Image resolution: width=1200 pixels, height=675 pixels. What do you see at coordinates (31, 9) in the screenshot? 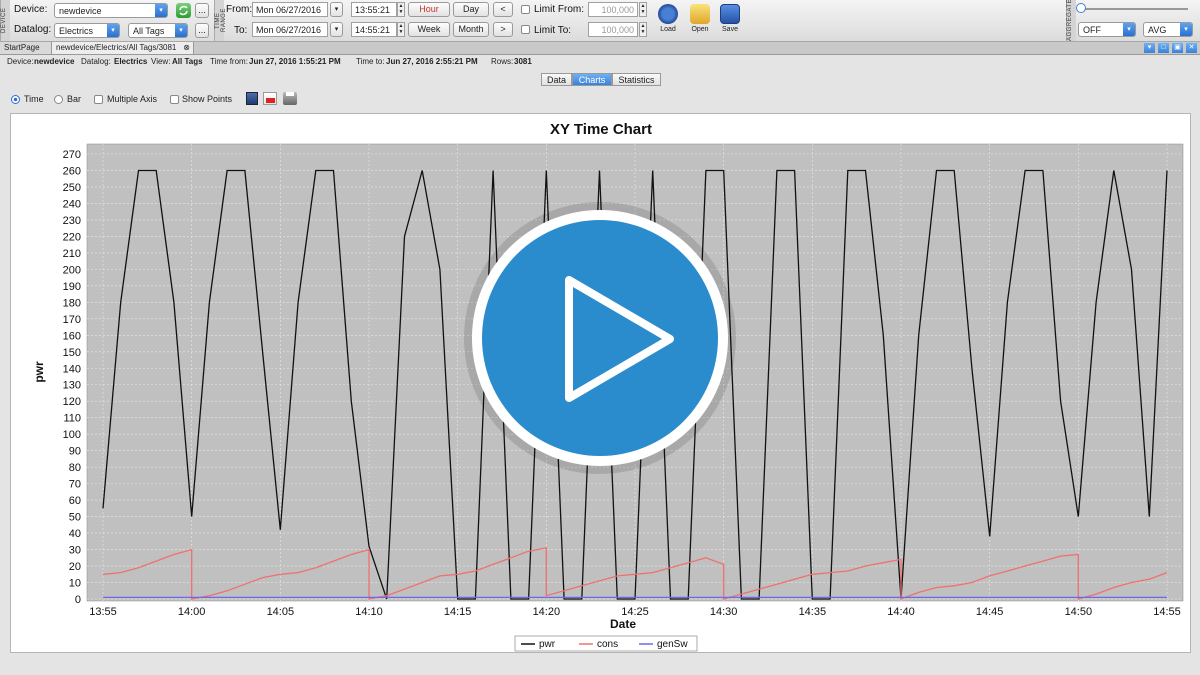
I see `device-label: Device:` at bounding box center [31, 9].